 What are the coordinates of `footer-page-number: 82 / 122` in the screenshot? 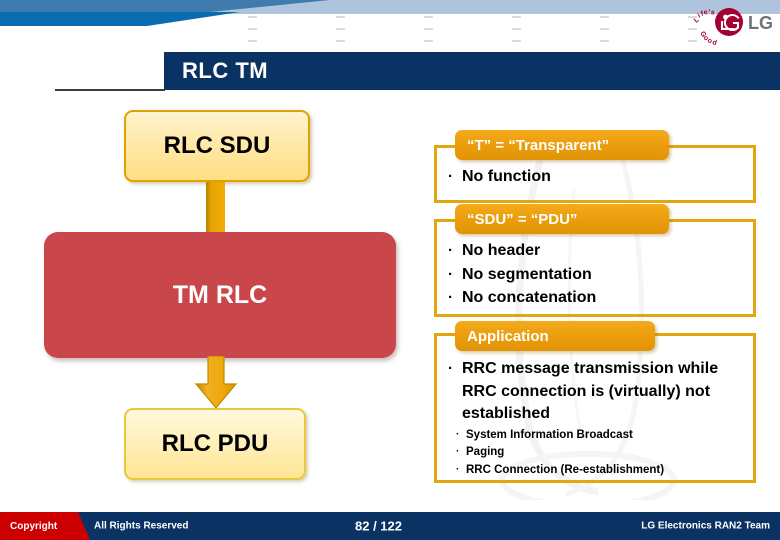 It's located at (378, 526).